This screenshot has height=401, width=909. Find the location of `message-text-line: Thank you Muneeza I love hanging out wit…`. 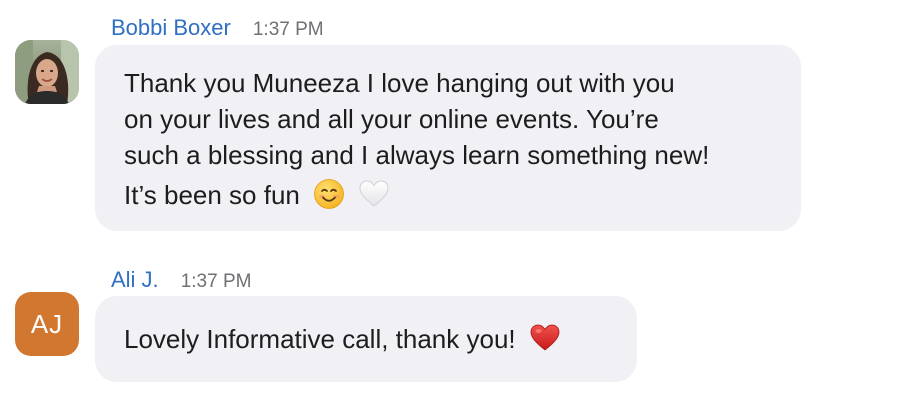

message-text-line: Thank you Muneeza I love hanging out wit… is located at coordinates (399, 83).